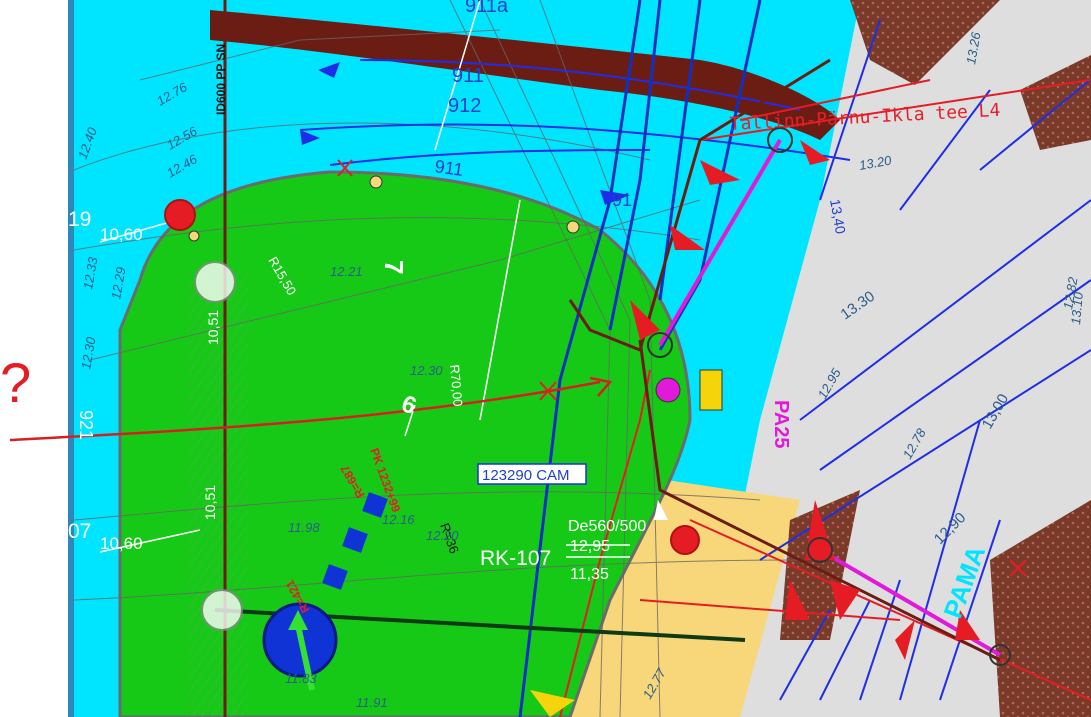 The height and width of the screenshot is (717, 1091). What do you see at coordinates (79, 531) in the screenshot?
I see `node-07-label: 07` at bounding box center [79, 531].